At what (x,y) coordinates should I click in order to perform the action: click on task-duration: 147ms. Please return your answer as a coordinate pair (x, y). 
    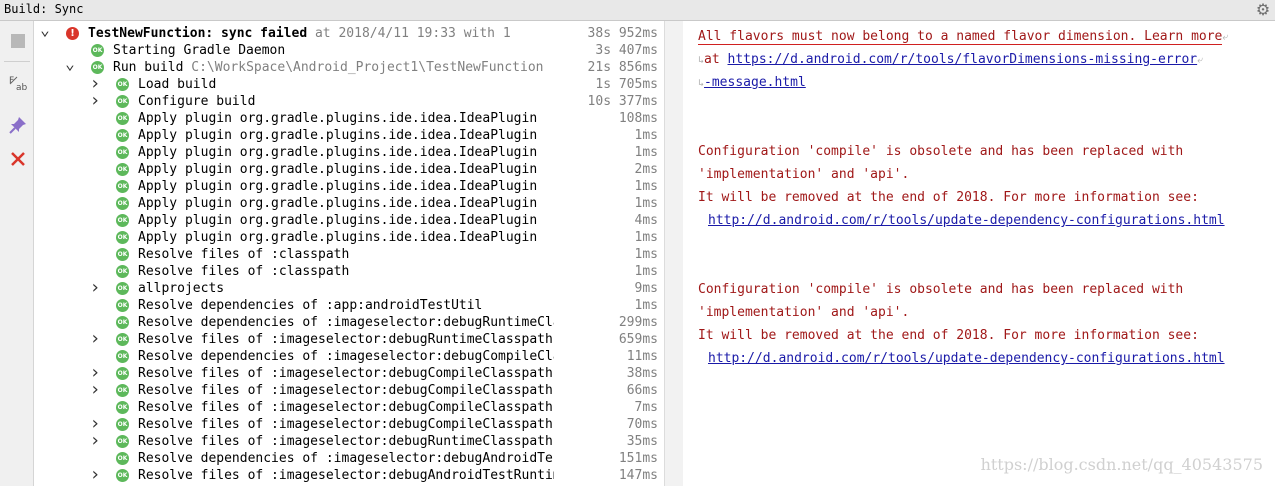
    Looking at the image, I should click on (606, 475).